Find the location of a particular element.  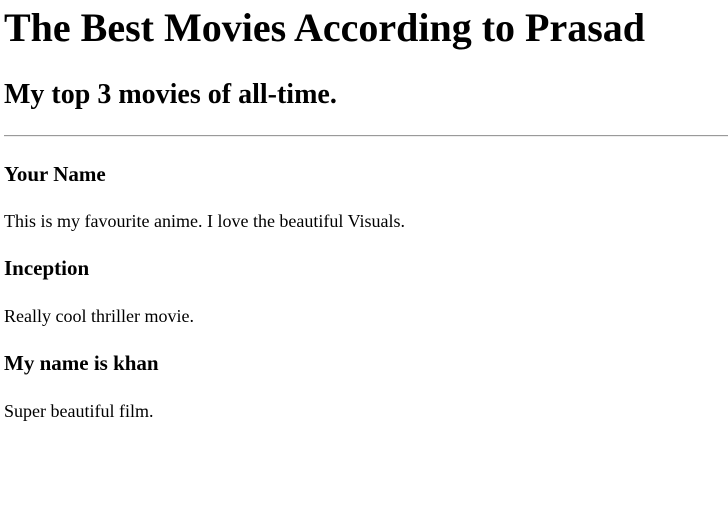

movie-description: Really cool thriller movie. is located at coordinates (99, 316).